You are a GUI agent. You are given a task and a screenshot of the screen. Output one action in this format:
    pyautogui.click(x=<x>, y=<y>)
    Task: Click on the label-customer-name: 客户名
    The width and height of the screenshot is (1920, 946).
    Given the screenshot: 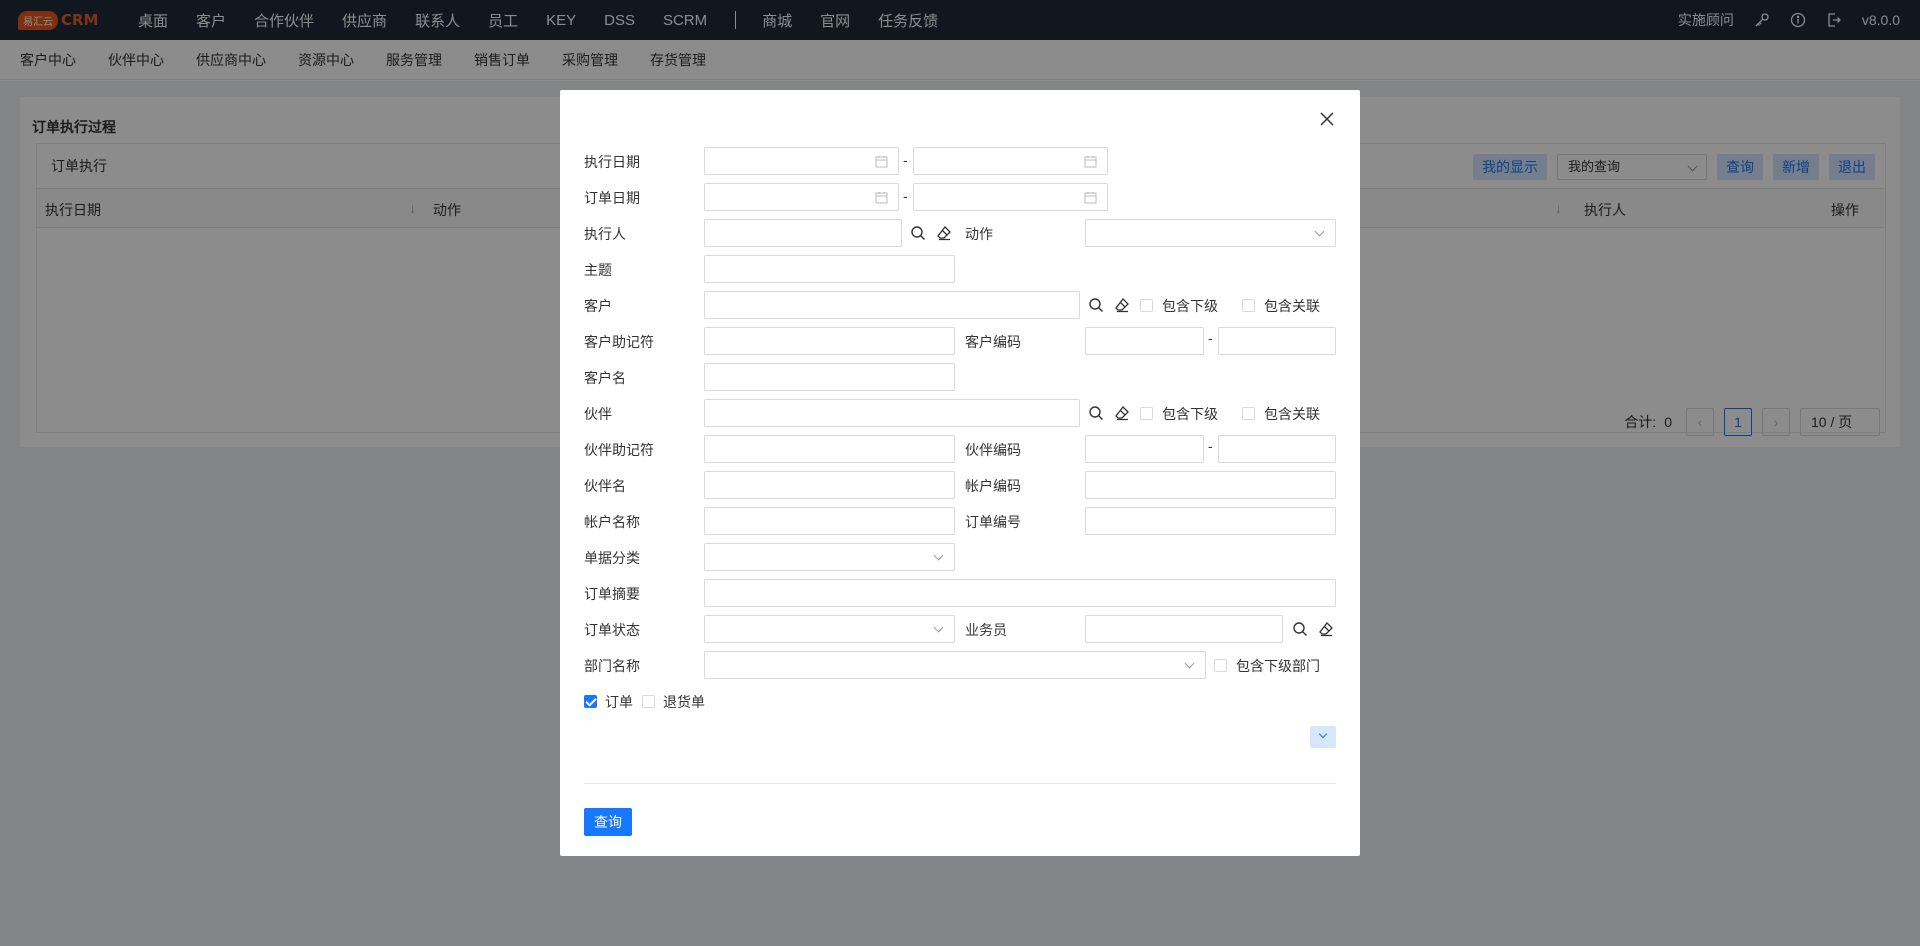 What is the action you would take?
    pyautogui.click(x=605, y=378)
    